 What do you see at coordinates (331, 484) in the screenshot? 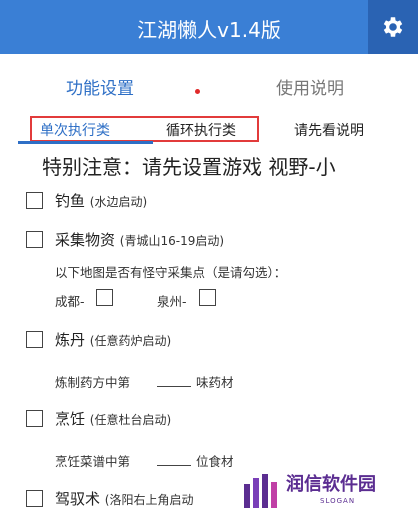
I see `watermark-text: 润信软件园` at bounding box center [331, 484].